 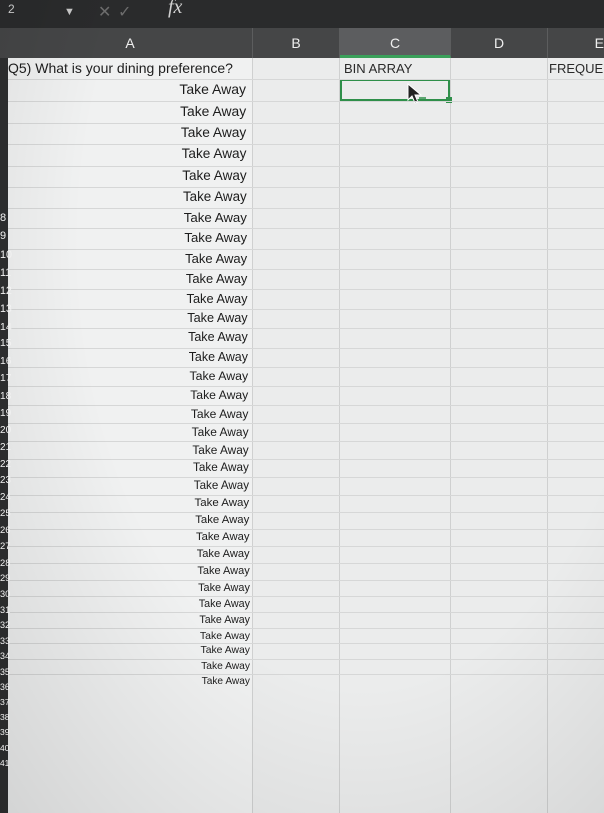 I want to click on bin-array-header-cell: BIN ARRAY, so click(x=378, y=68).